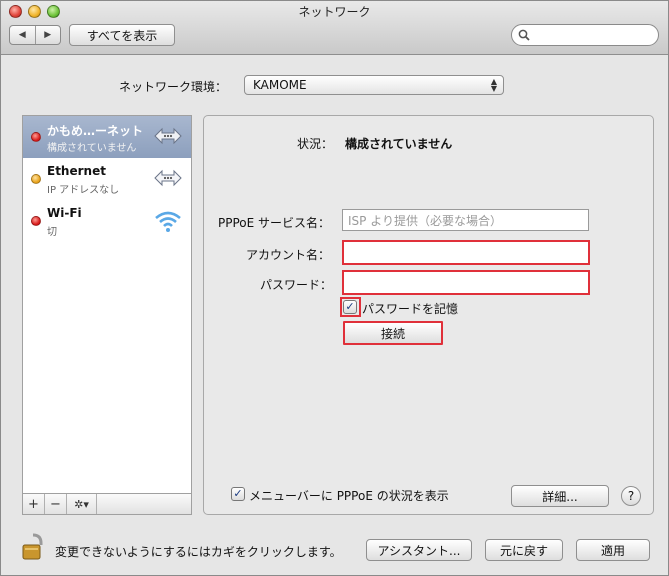  I want to click on account-name-field, so click(466, 252).